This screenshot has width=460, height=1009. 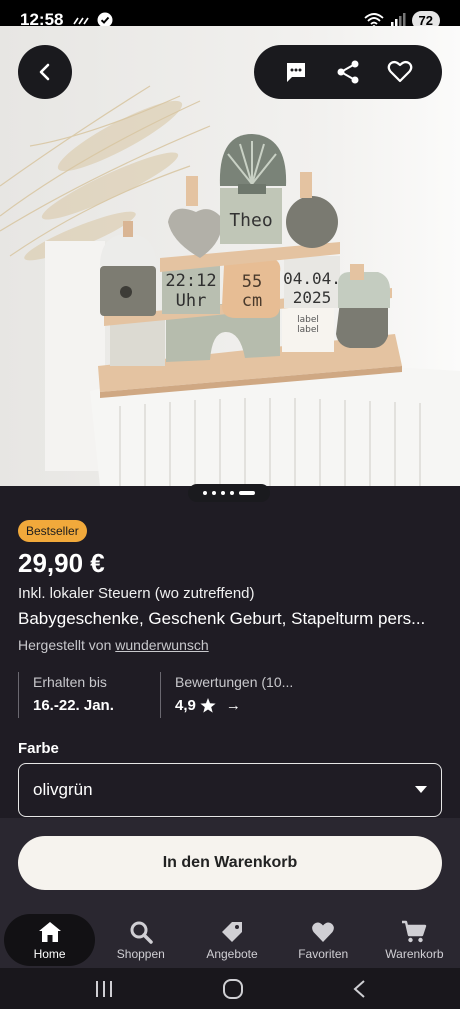 I want to click on color-select: olivgrün, so click(x=230, y=790).